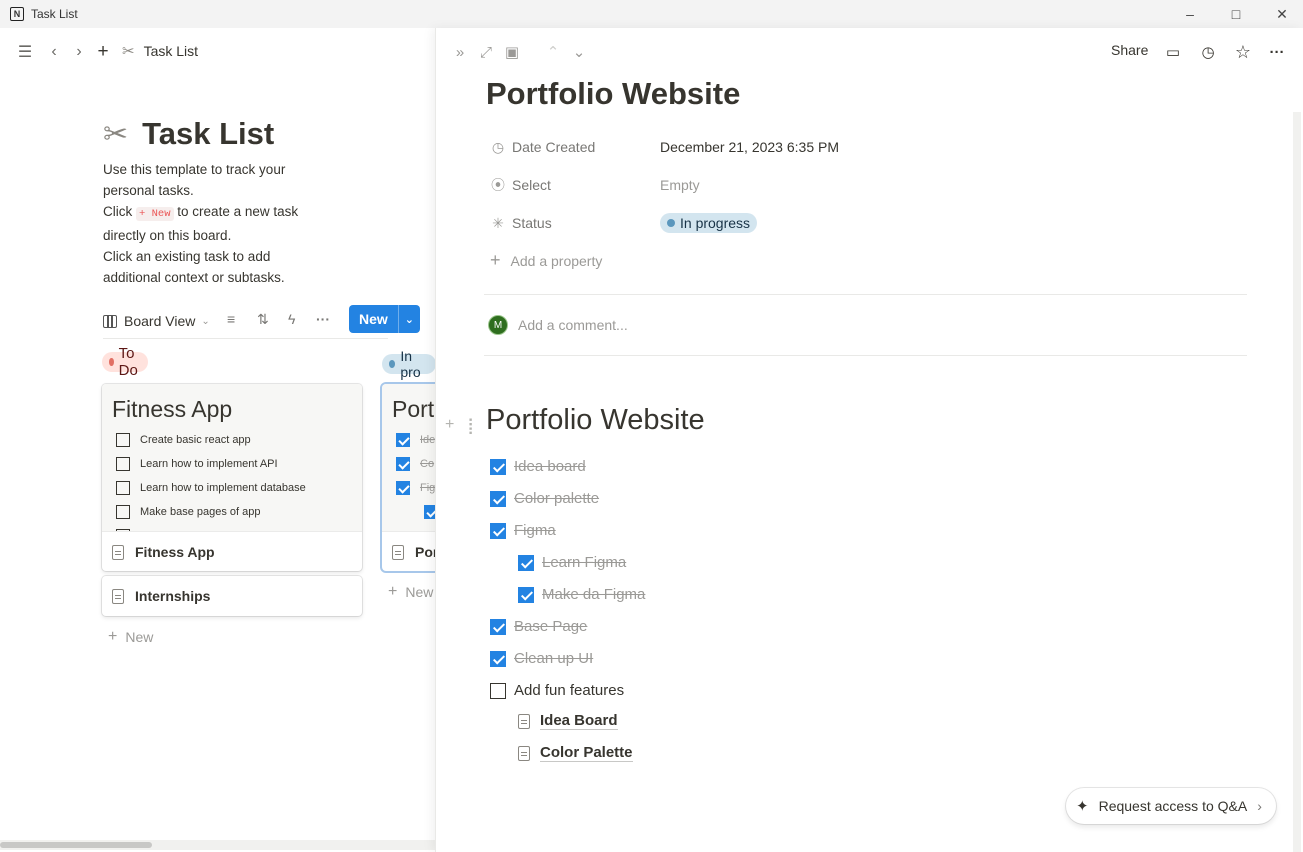 Image resolution: width=1303 pixels, height=852 pixels. What do you see at coordinates (554, 147) in the screenshot?
I see `property-name: Date Created` at bounding box center [554, 147].